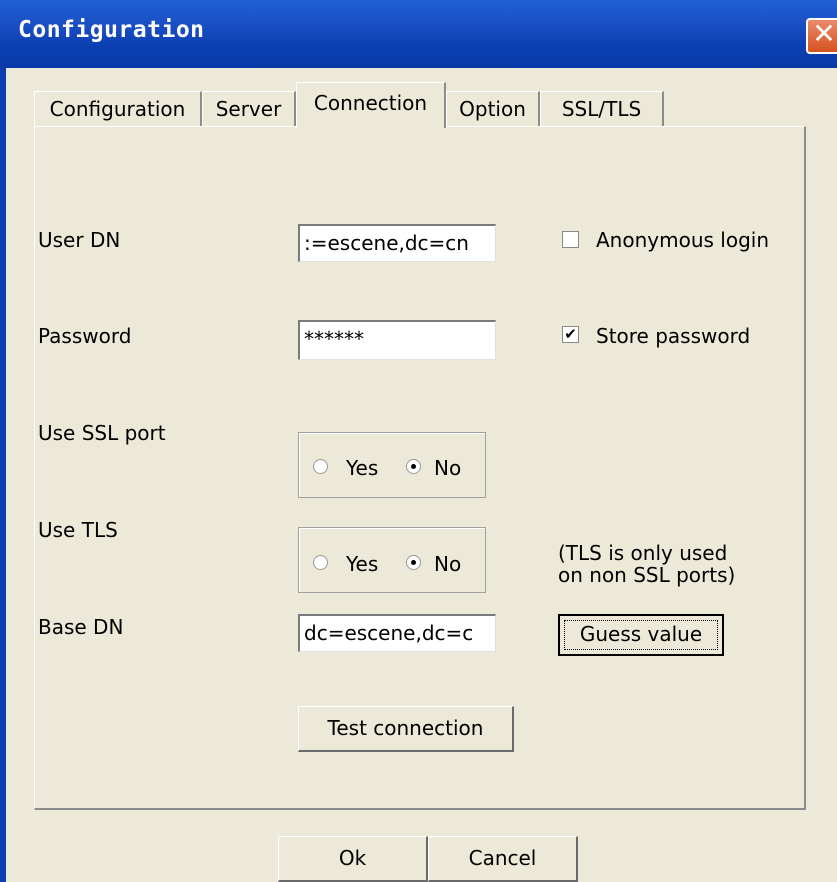 The width and height of the screenshot is (837, 882). What do you see at coordinates (353, 859) in the screenshot?
I see `ok-button: Ok` at bounding box center [353, 859].